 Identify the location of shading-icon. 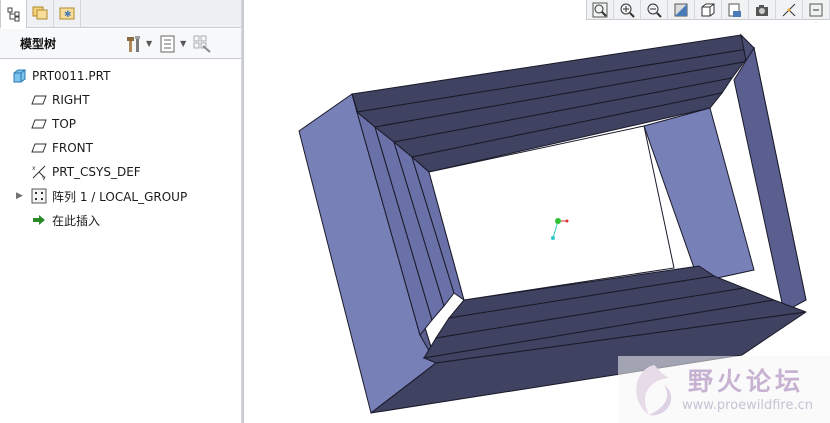
(681, 10).